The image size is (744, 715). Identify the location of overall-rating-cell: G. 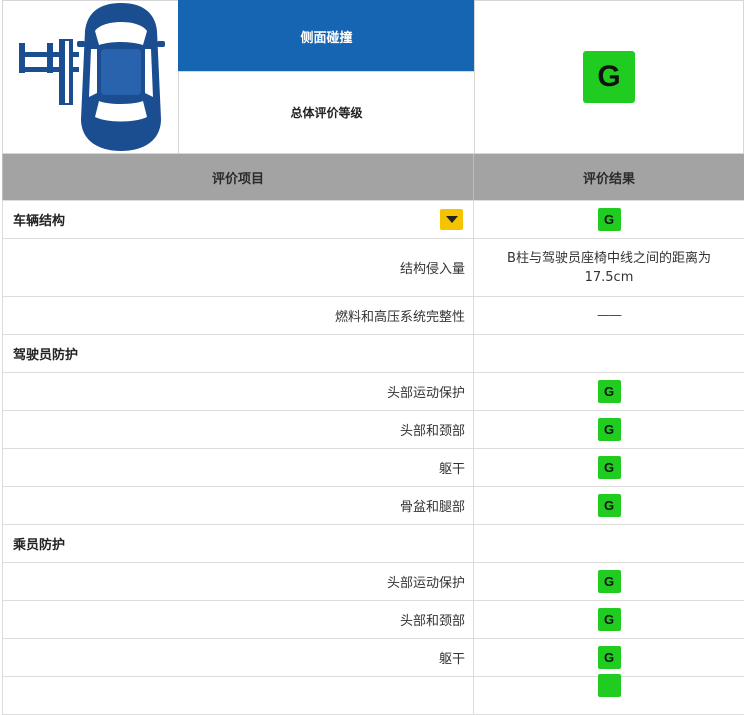
(609, 77).